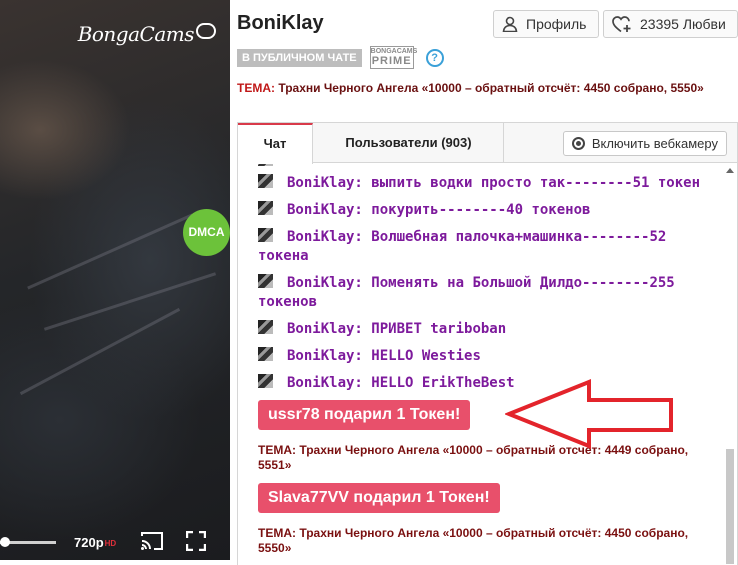 The width and height of the screenshot is (738, 565). I want to click on chat-message: BoniKlay: HELLO Westies, so click(483, 356).